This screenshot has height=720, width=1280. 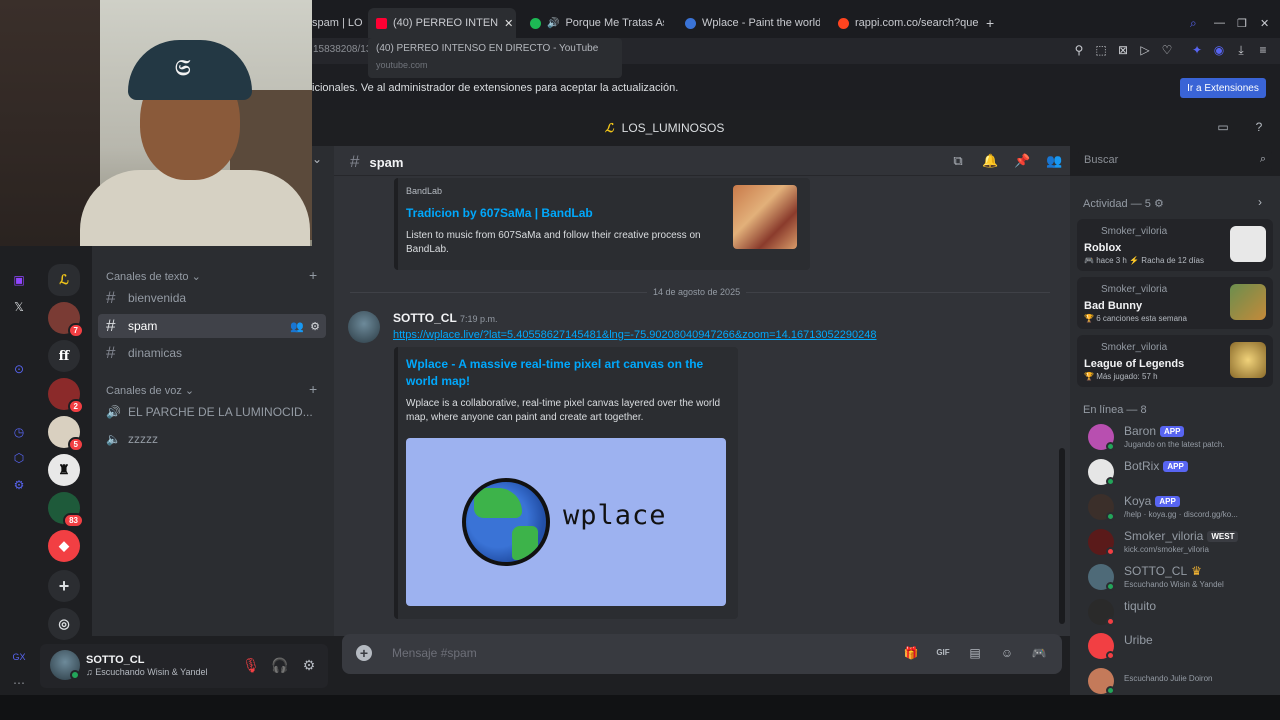 I want to click on play-circle-icon: ⊙, so click(x=19, y=369).